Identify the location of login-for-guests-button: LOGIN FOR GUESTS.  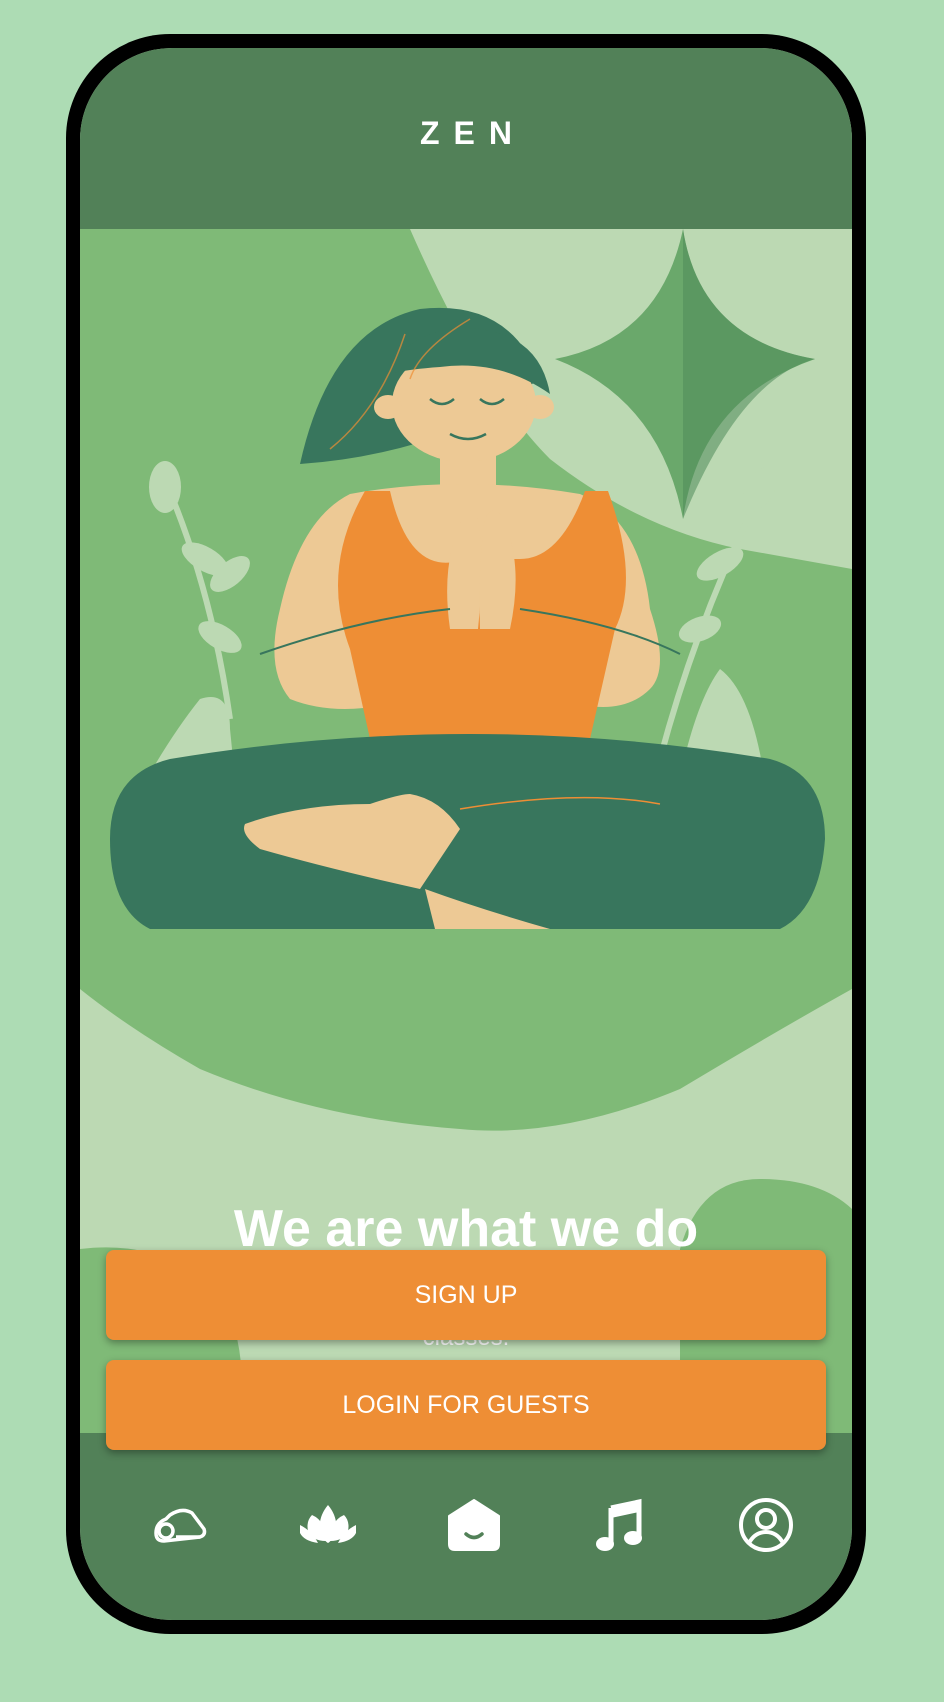
(466, 1405).